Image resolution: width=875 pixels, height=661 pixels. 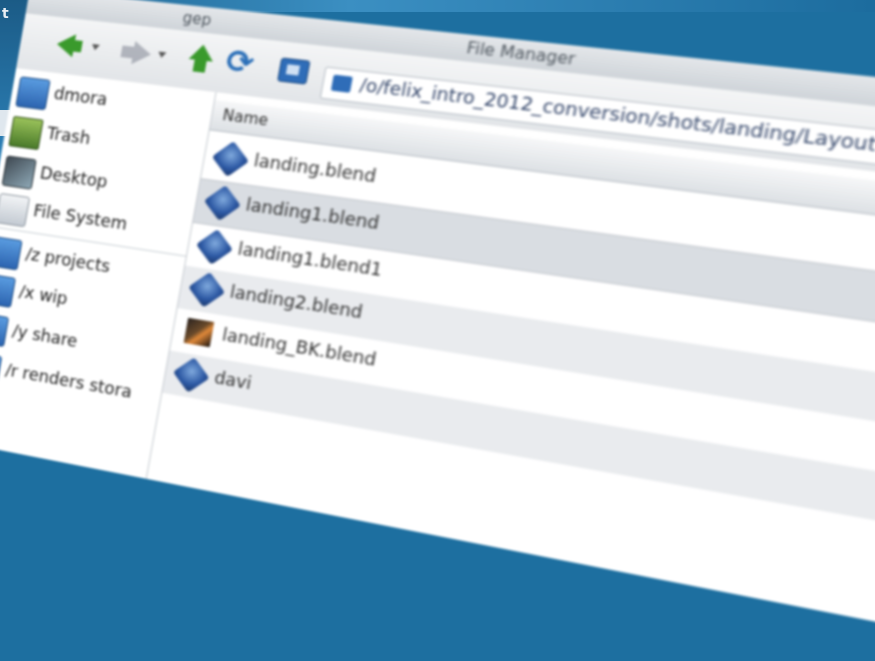 I want to click on sidebar-item-label: /x wip, so click(x=43, y=296).